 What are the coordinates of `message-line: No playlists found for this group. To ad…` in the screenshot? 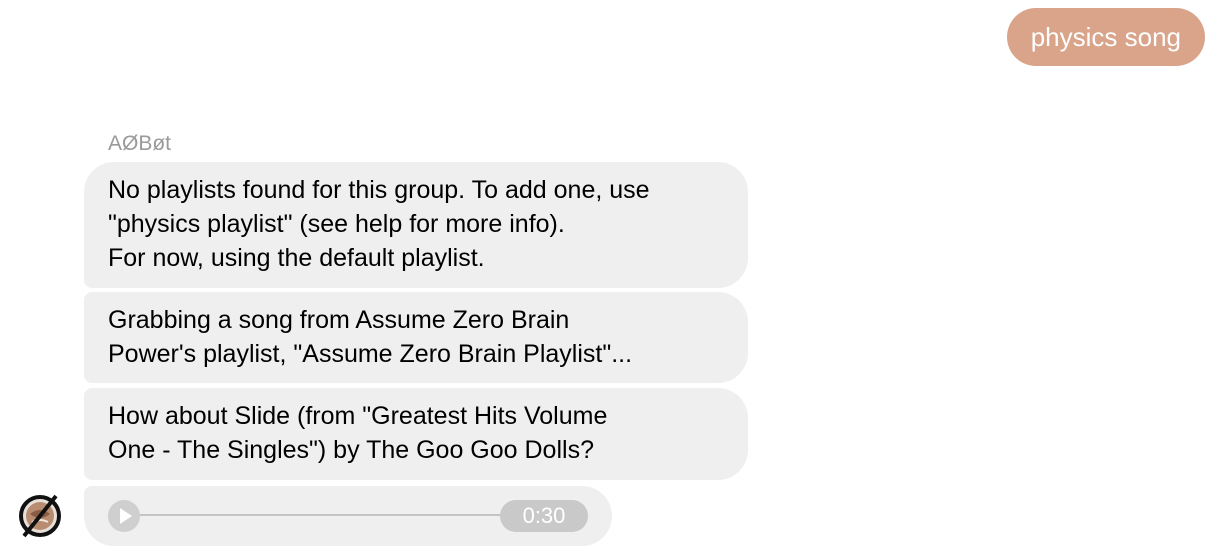 It's located at (379, 190).